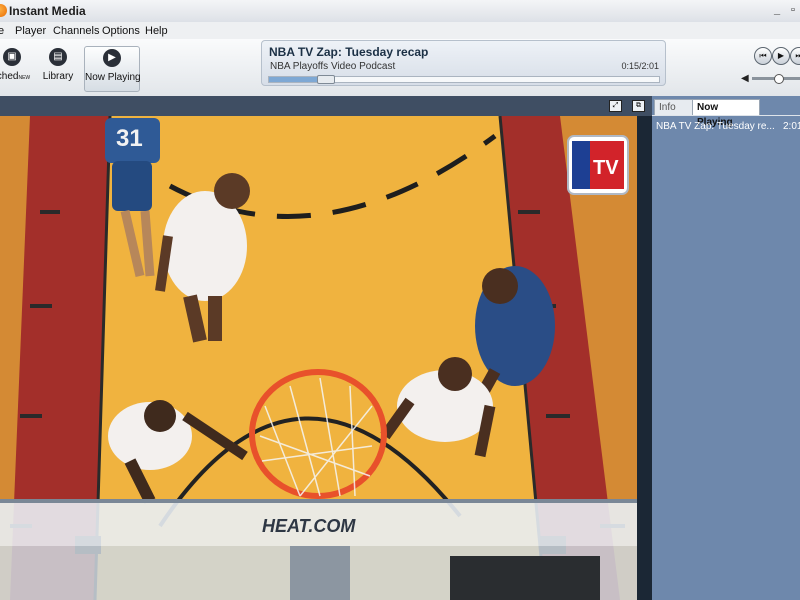  What do you see at coordinates (76, 31) in the screenshot?
I see `menu-item-channels: Channels` at bounding box center [76, 31].